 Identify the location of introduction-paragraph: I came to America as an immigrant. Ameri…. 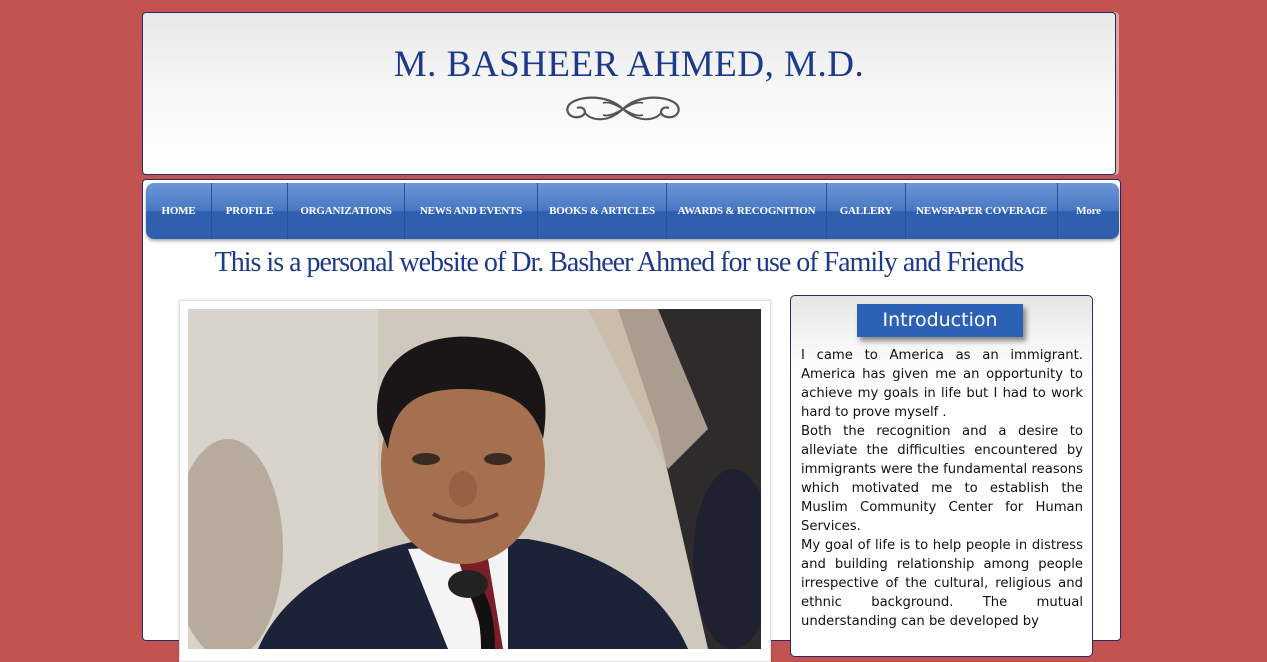
(942, 384).